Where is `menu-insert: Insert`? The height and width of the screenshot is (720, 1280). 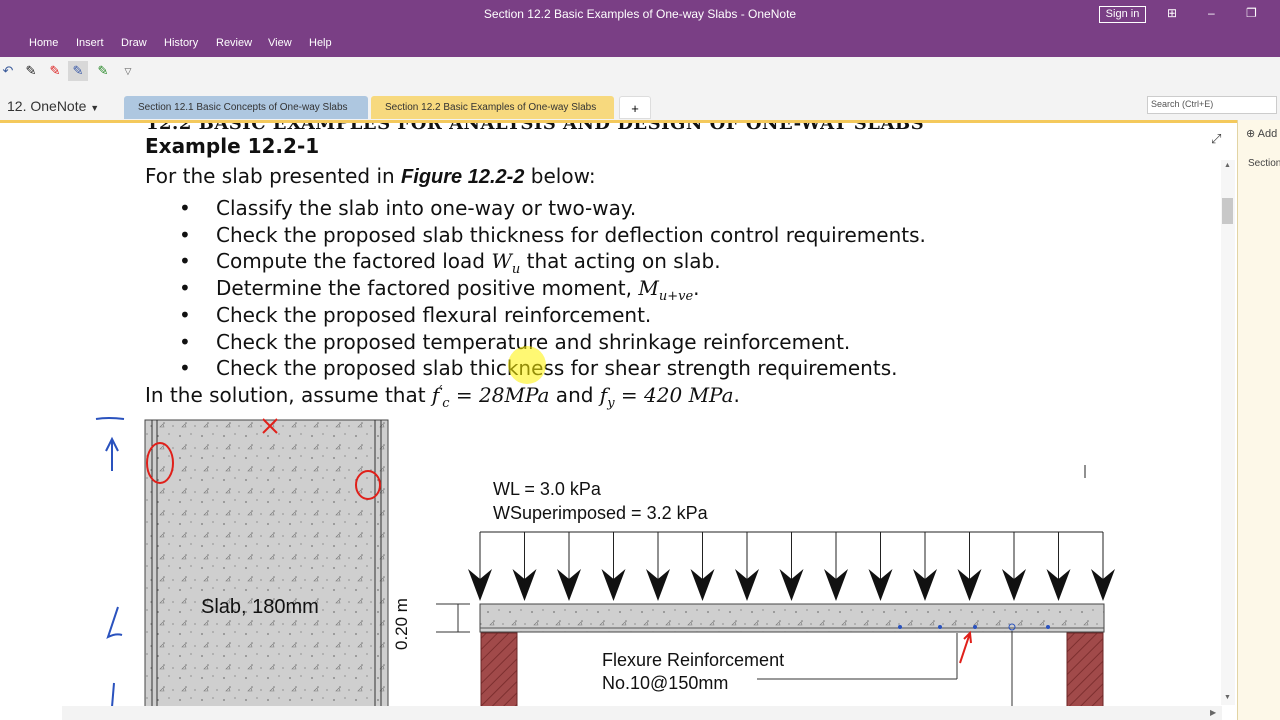 menu-insert: Insert is located at coordinates (90, 43).